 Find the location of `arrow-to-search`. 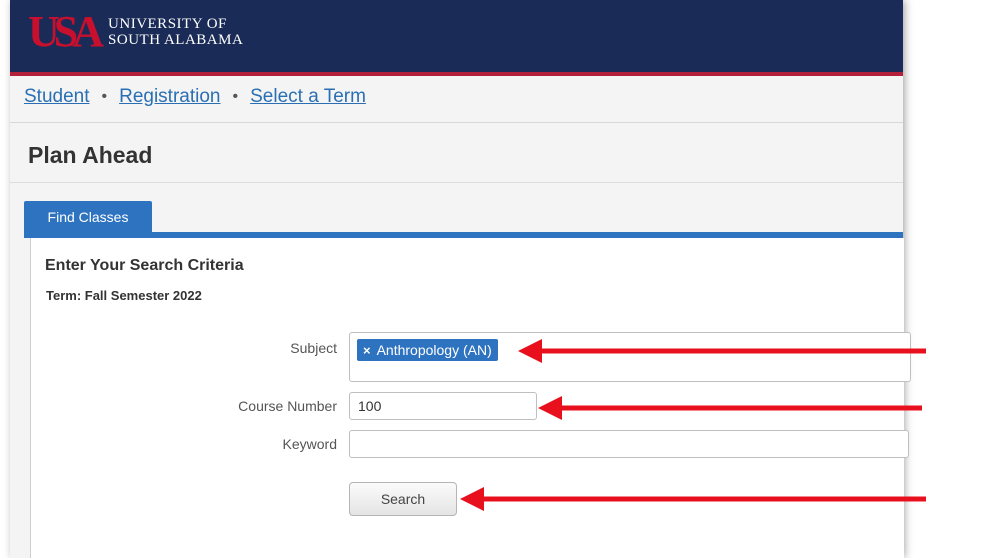

arrow-to-search is located at coordinates (693, 499).